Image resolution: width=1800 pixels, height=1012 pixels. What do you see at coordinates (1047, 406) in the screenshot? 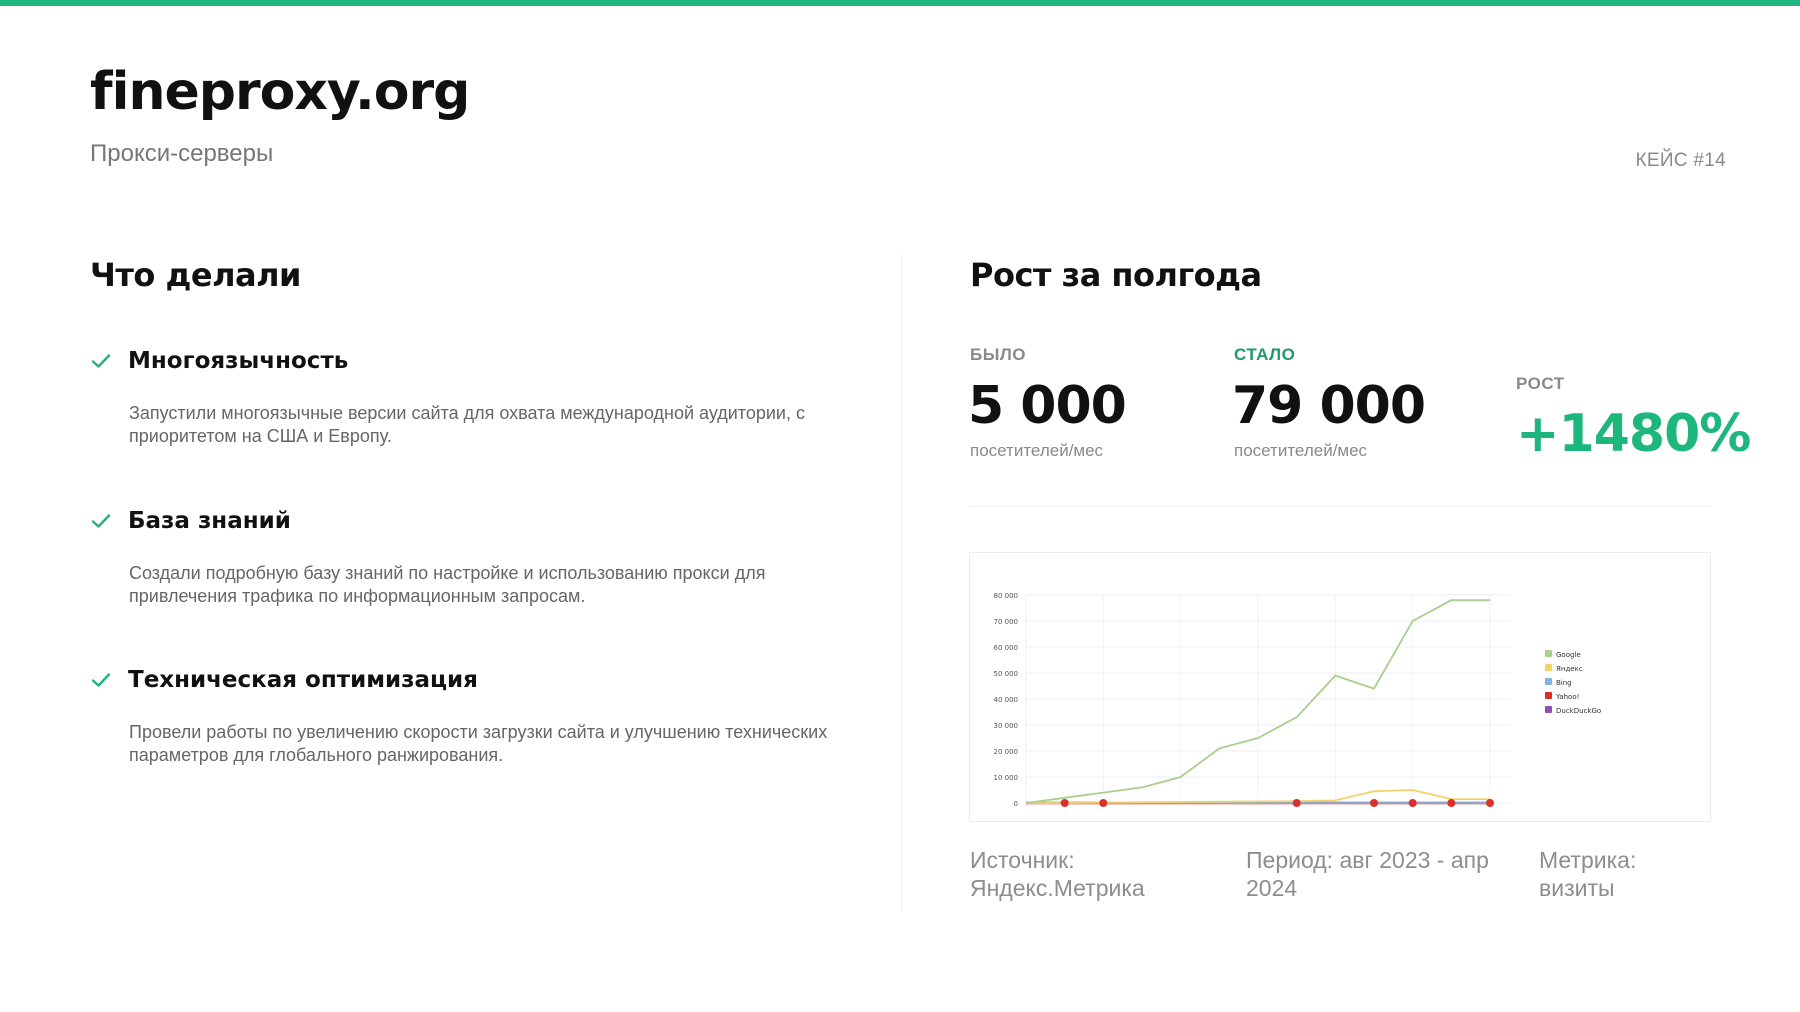
I see `before-value: 5 000` at bounding box center [1047, 406].